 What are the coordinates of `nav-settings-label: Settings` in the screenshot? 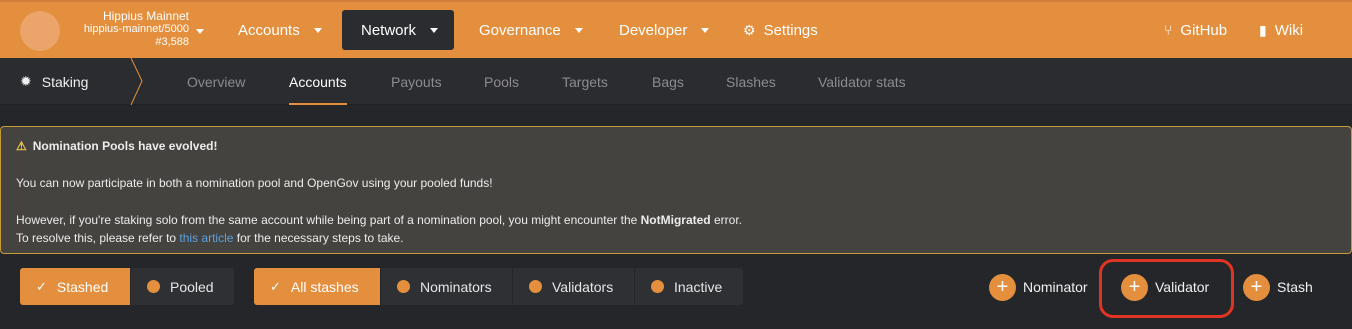 It's located at (790, 30).